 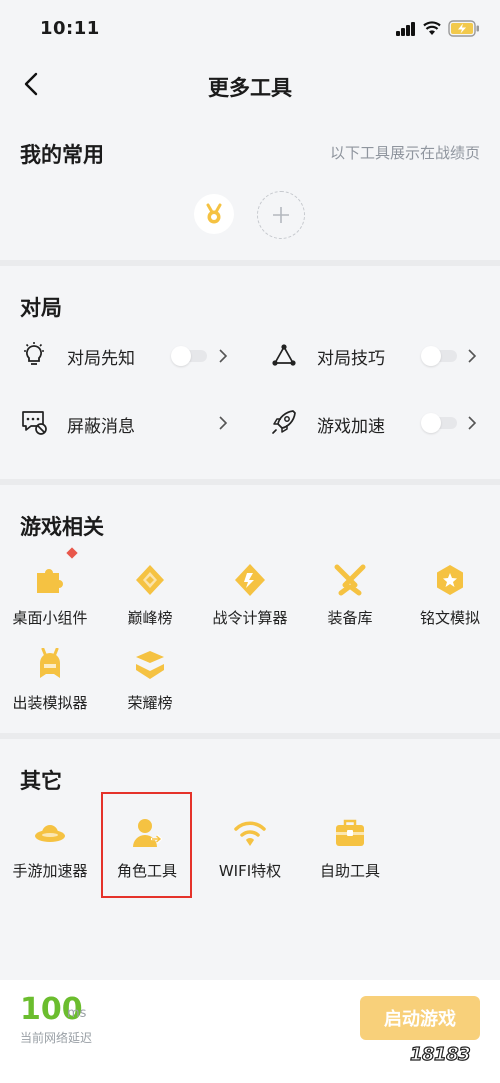 I want to click on peak-icon, so click(x=150, y=580).